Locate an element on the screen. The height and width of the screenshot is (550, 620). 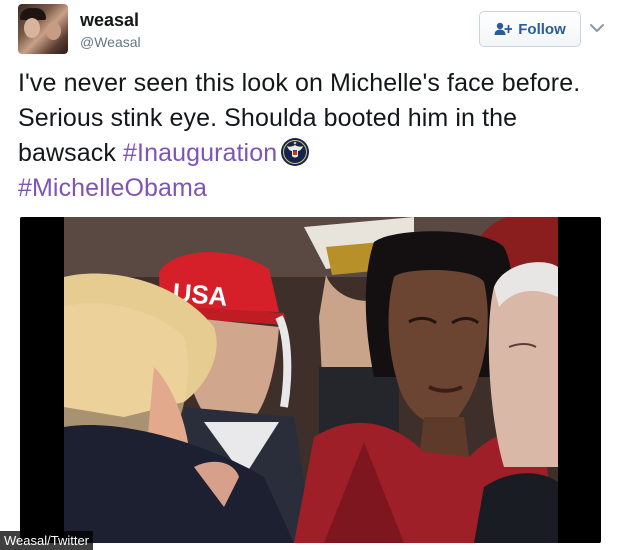
image-credit: Weasal/Twitter is located at coordinates (47, 540).